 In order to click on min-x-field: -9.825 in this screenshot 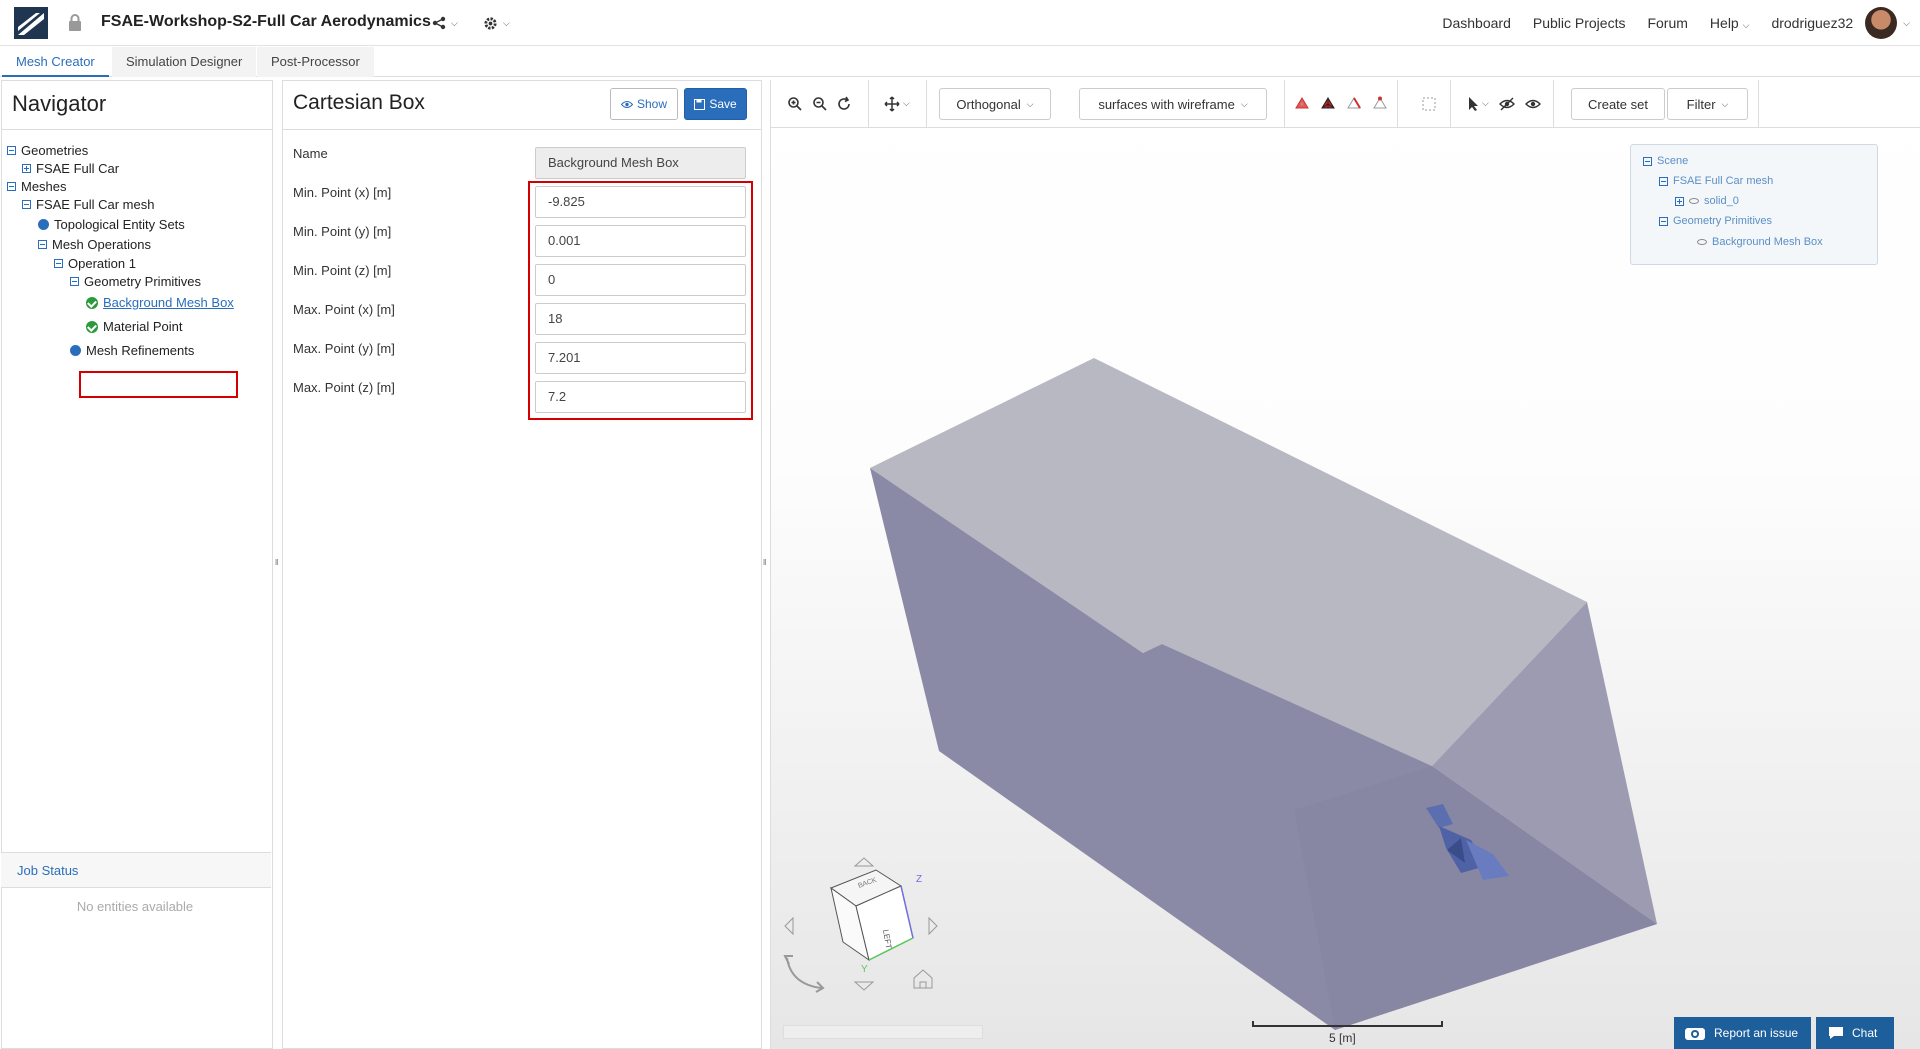, I will do `click(640, 202)`.